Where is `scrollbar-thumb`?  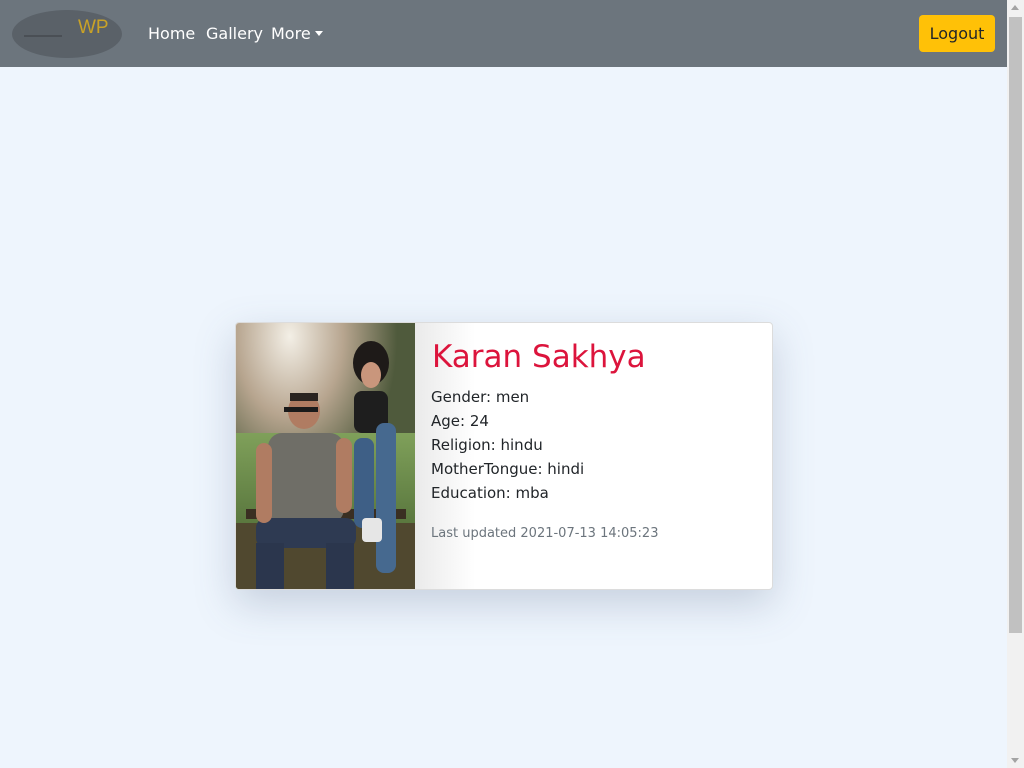 scrollbar-thumb is located at coordinates (1015, 325).